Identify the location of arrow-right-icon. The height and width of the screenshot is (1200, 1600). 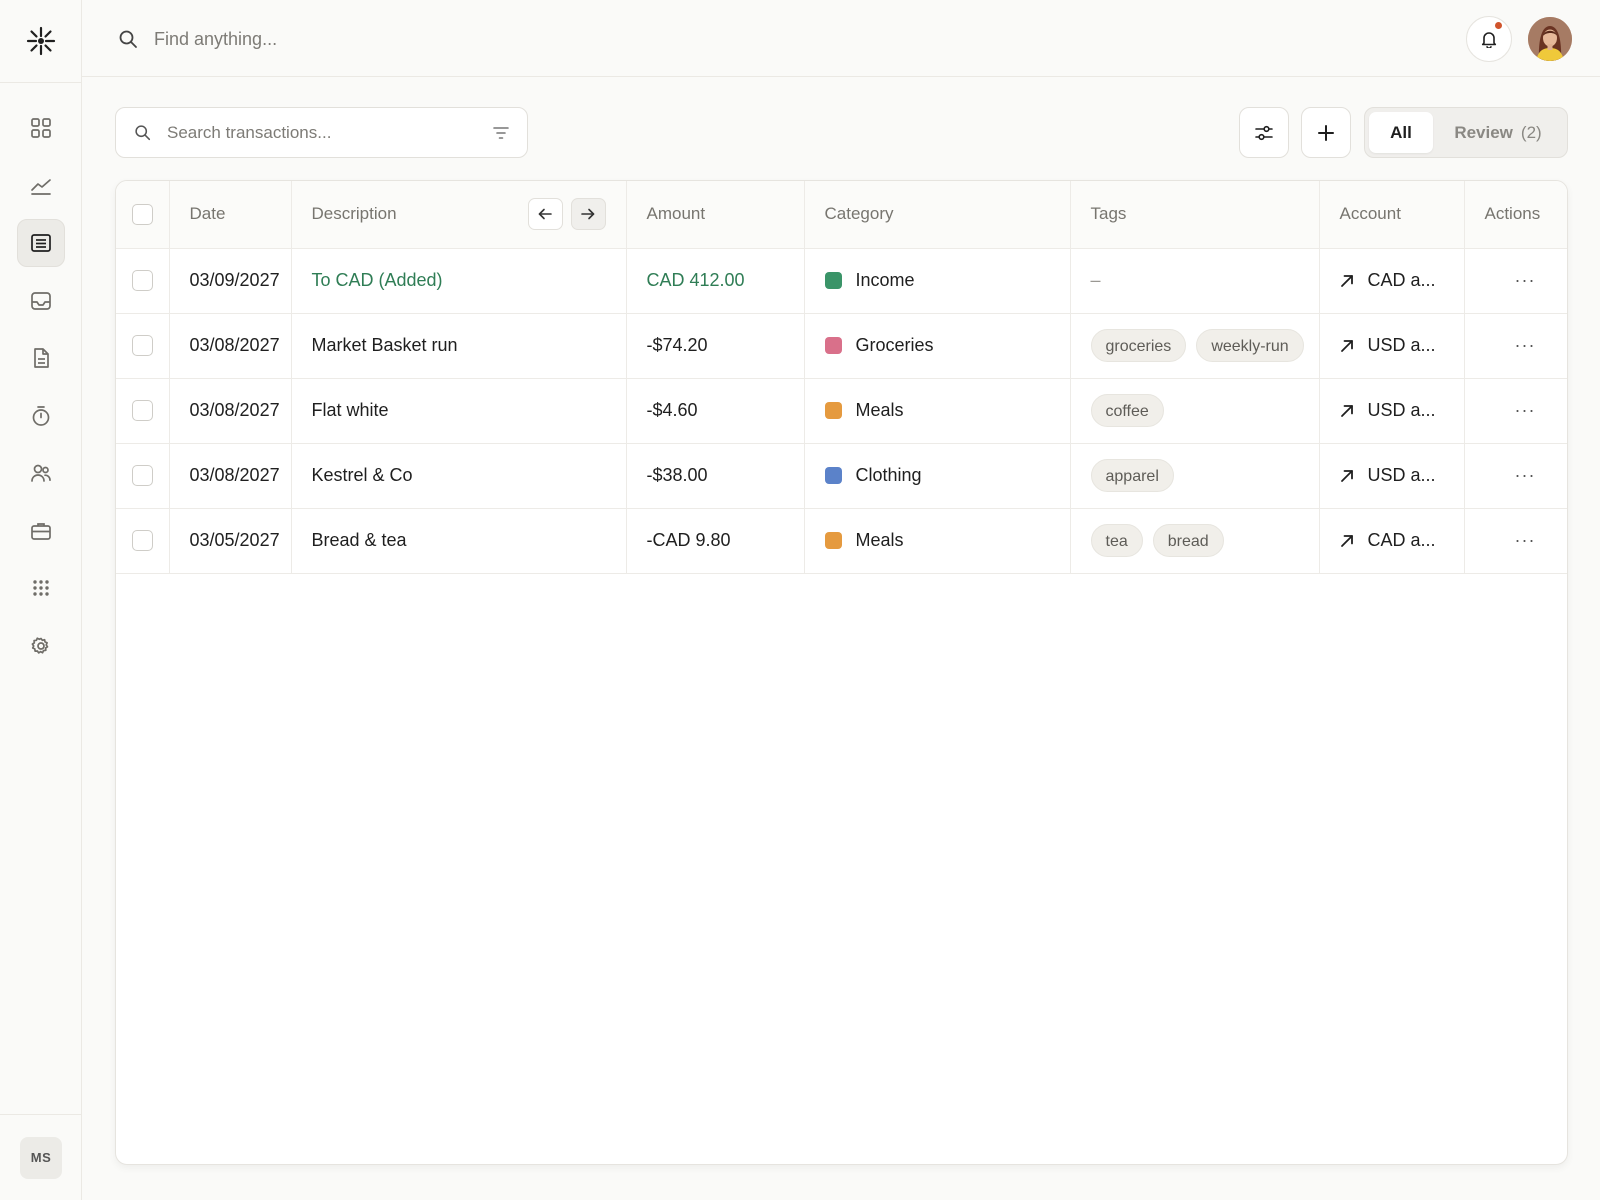
(588, 214).